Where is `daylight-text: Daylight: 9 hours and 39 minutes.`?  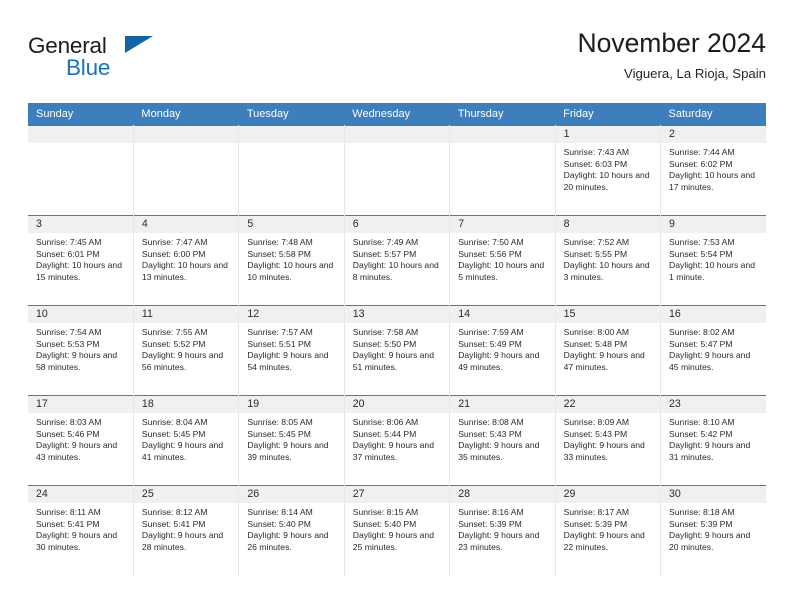
daylight-text: Daylight: 9 hours and 39 minutes. is located at coordinates (288, 451).